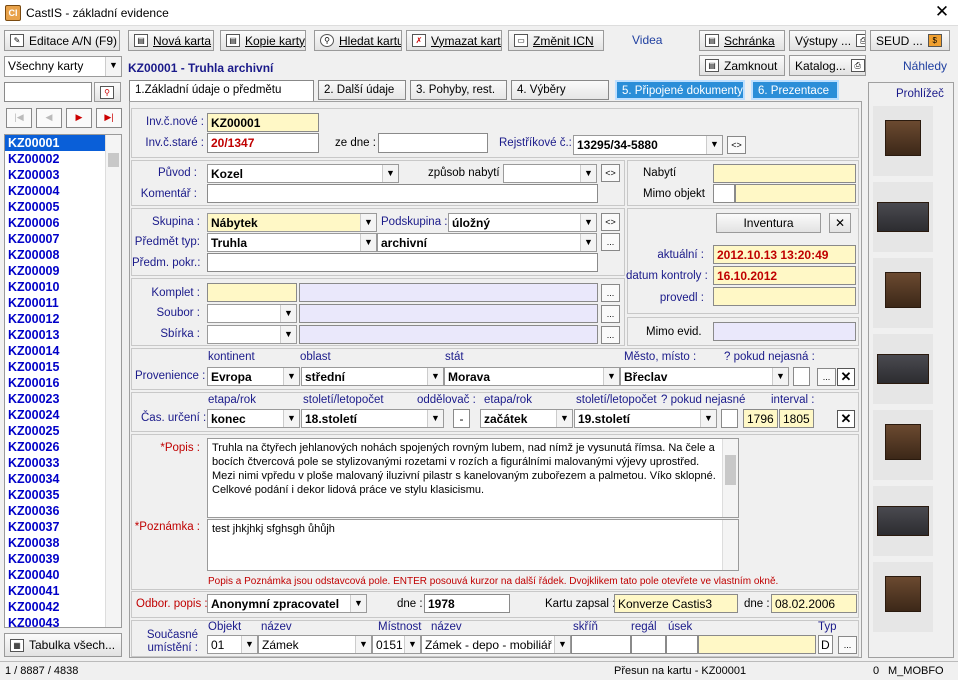 The height and width of the screenshot is (680, 958). Describe the element at coordinates (55, 271) in the screenshot. I see `list-item: KZ00009` at that location.